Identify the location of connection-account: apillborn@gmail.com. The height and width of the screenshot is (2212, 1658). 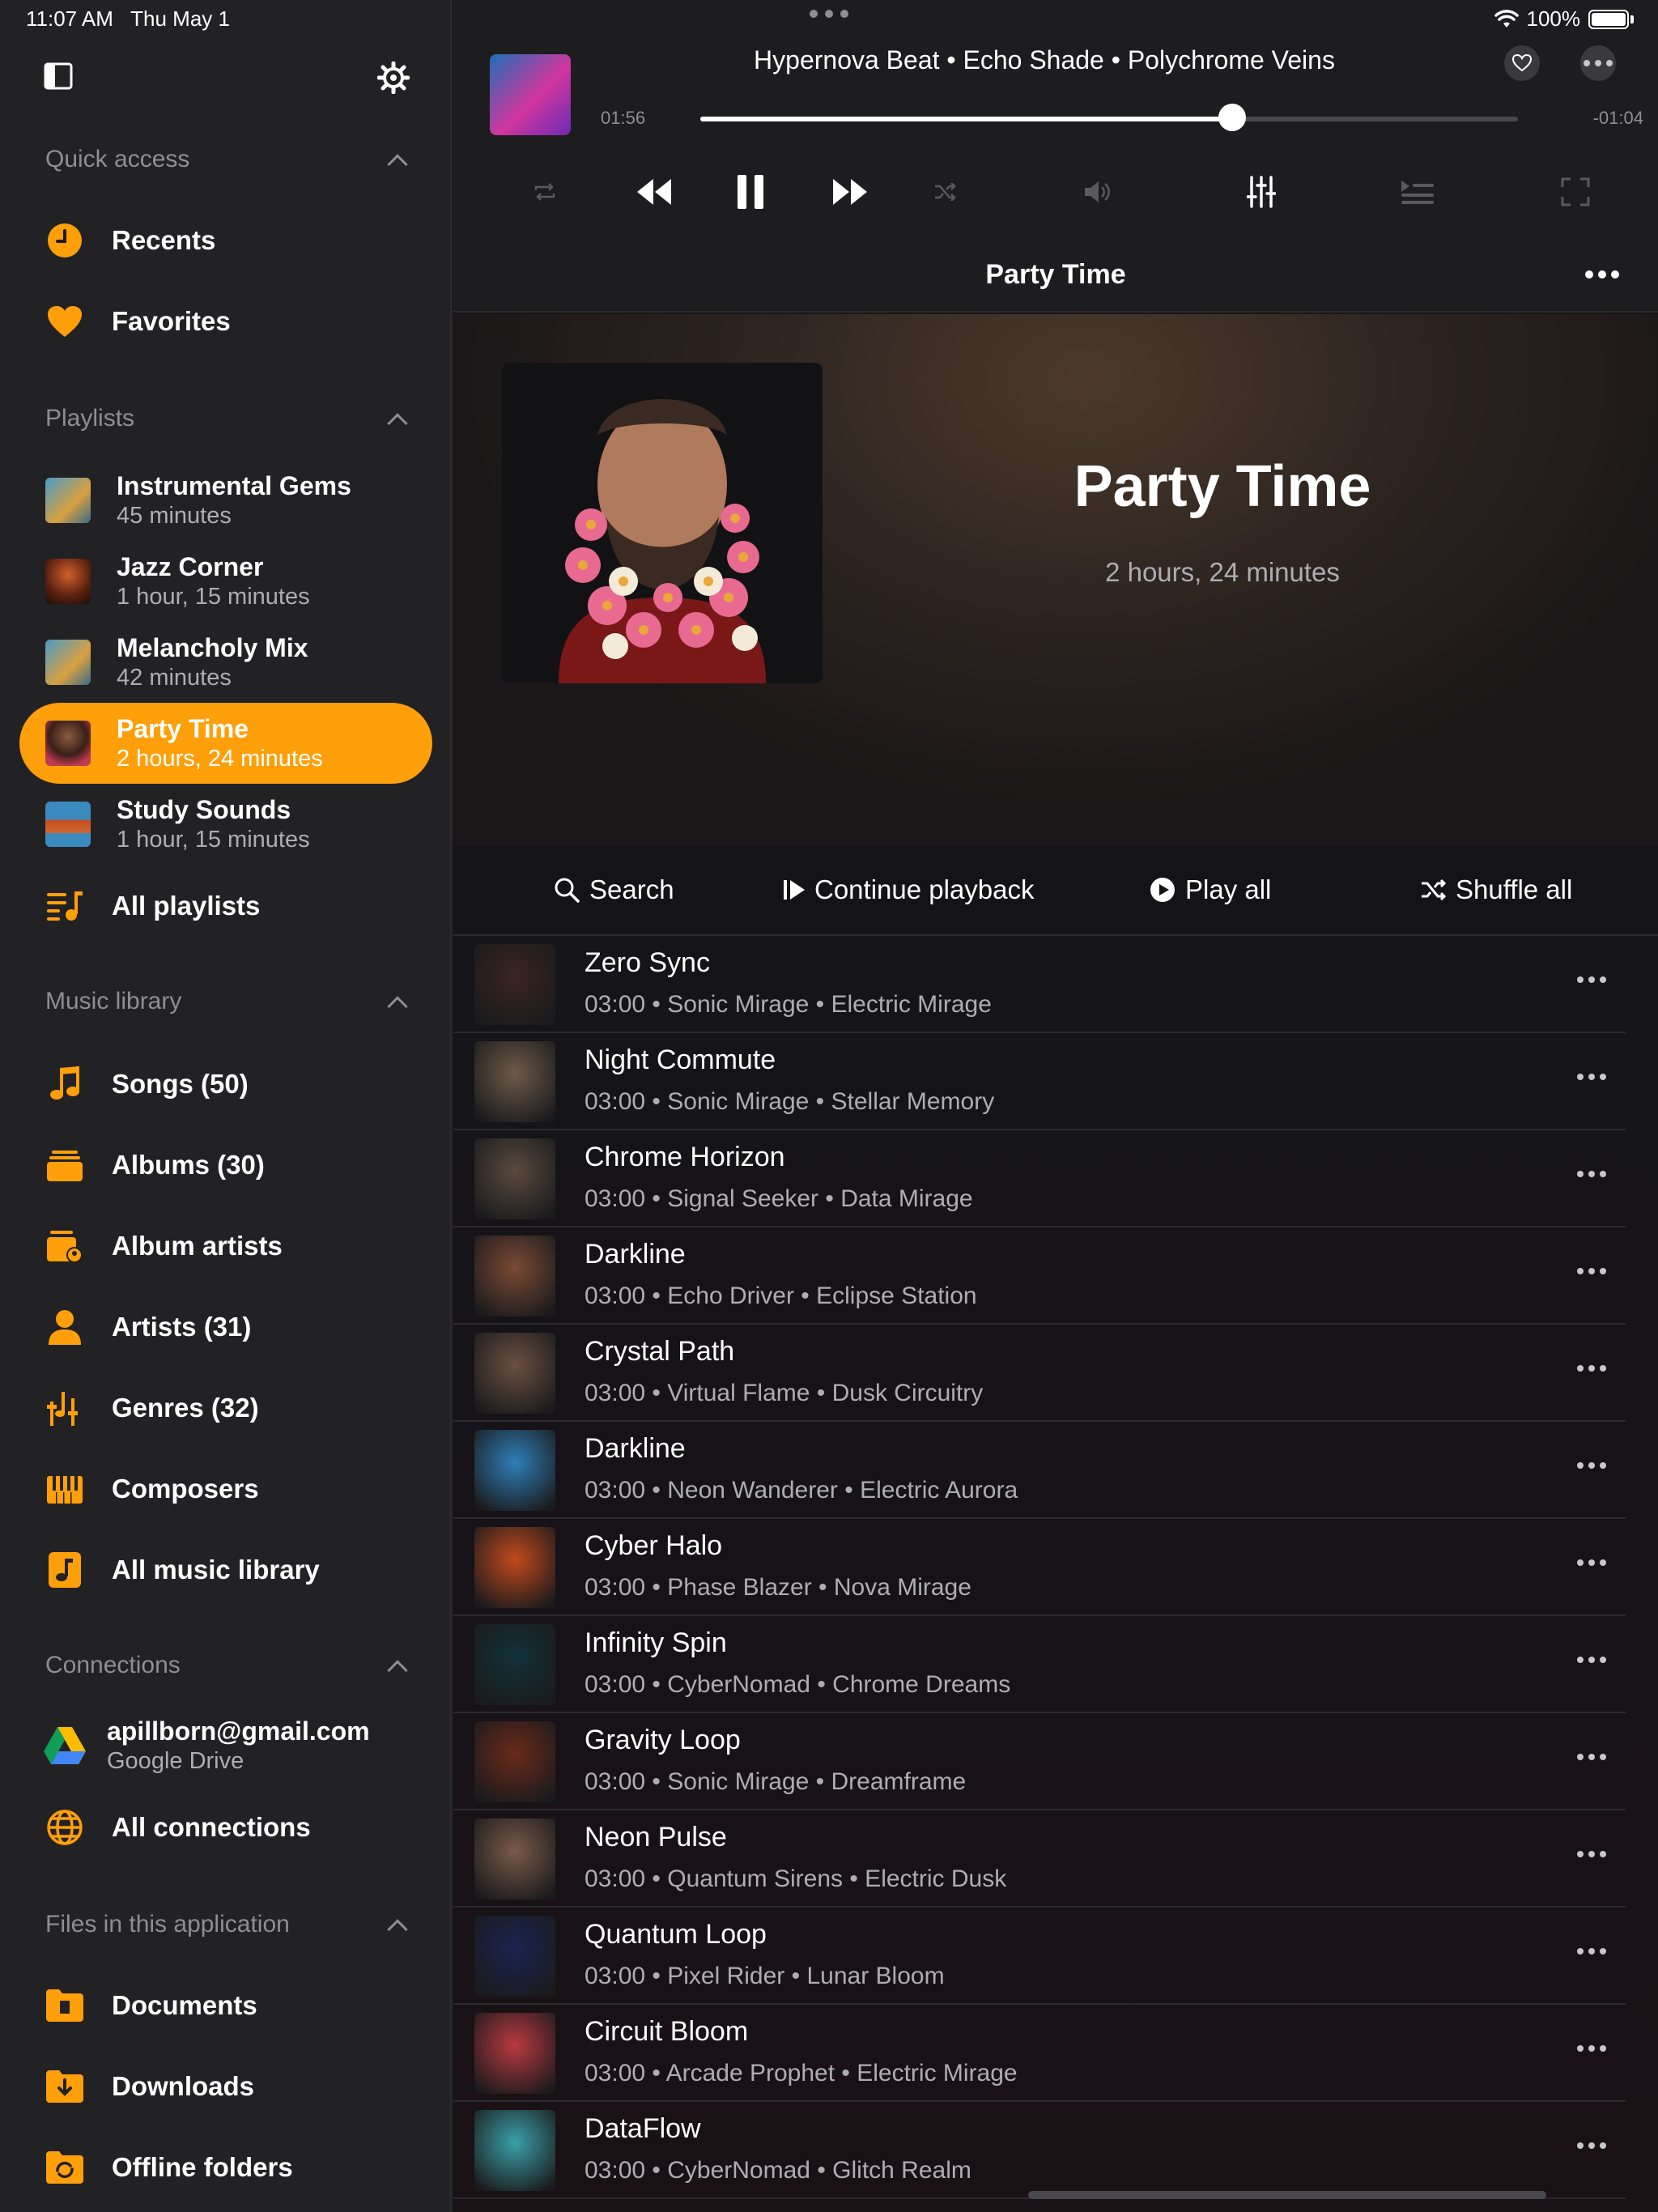
(238, 1731).